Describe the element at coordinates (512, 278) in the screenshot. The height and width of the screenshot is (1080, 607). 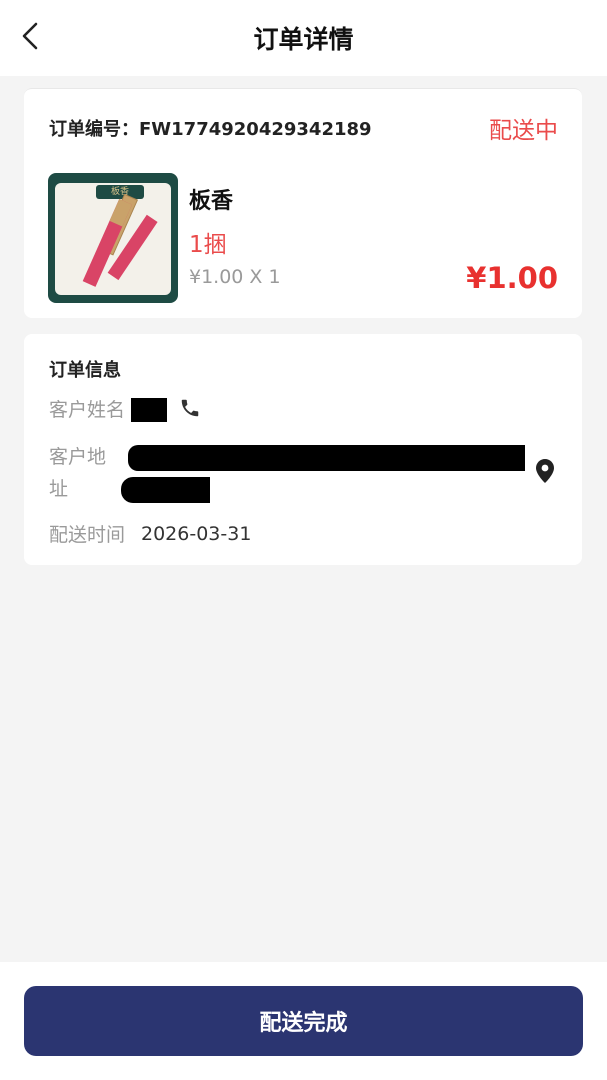
I see `product-total: ¥1.00` at that location.